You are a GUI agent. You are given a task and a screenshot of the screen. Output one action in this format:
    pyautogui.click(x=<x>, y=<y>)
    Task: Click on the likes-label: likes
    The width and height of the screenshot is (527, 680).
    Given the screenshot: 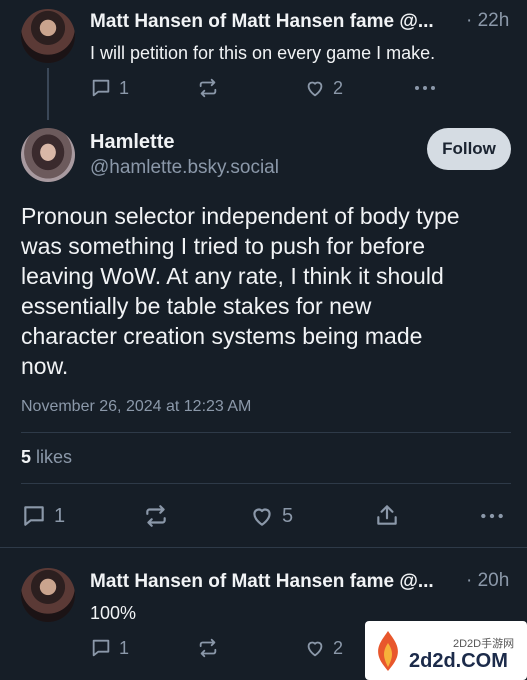 What is the action you would take?
    pyautogui.click(x=54, y=457)
    